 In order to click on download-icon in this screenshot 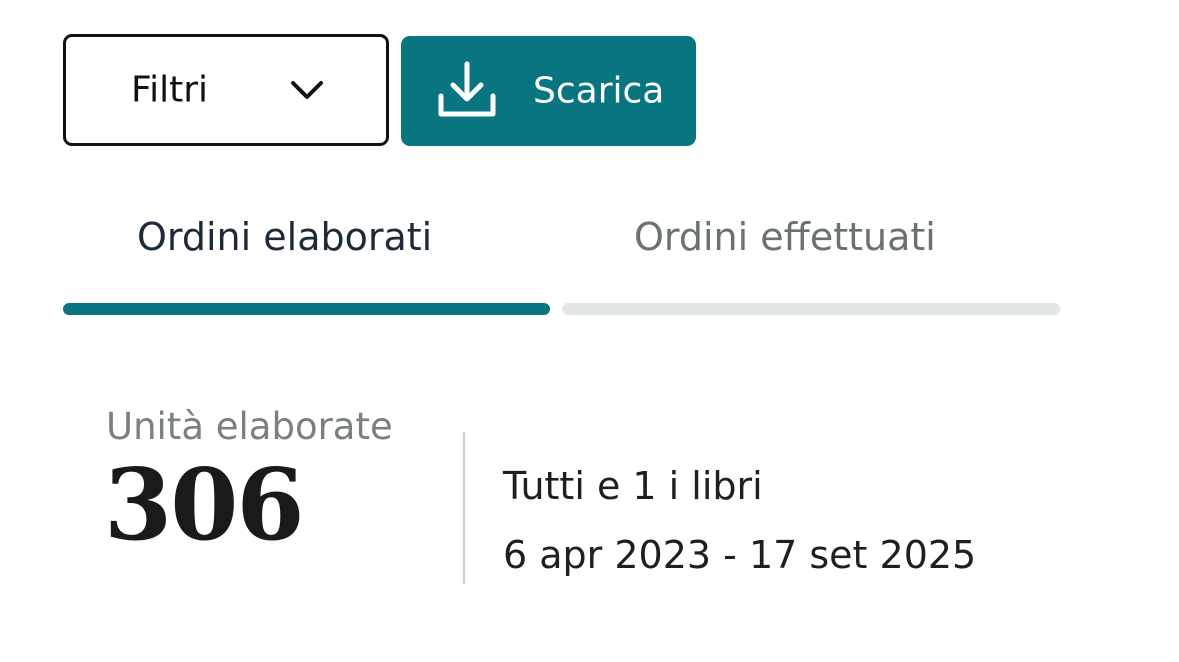, I will do `click(467, 89)`.